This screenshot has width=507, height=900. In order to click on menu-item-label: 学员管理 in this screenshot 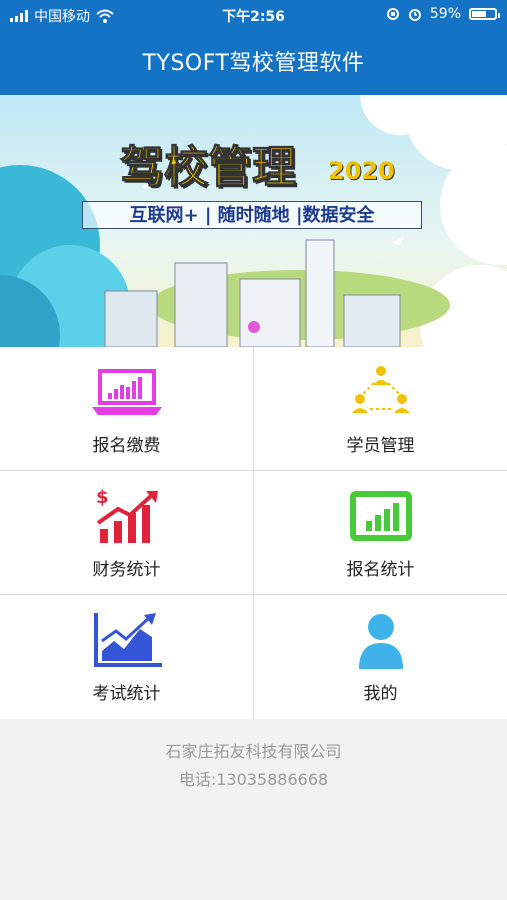, I will do `click(380, 446)`.